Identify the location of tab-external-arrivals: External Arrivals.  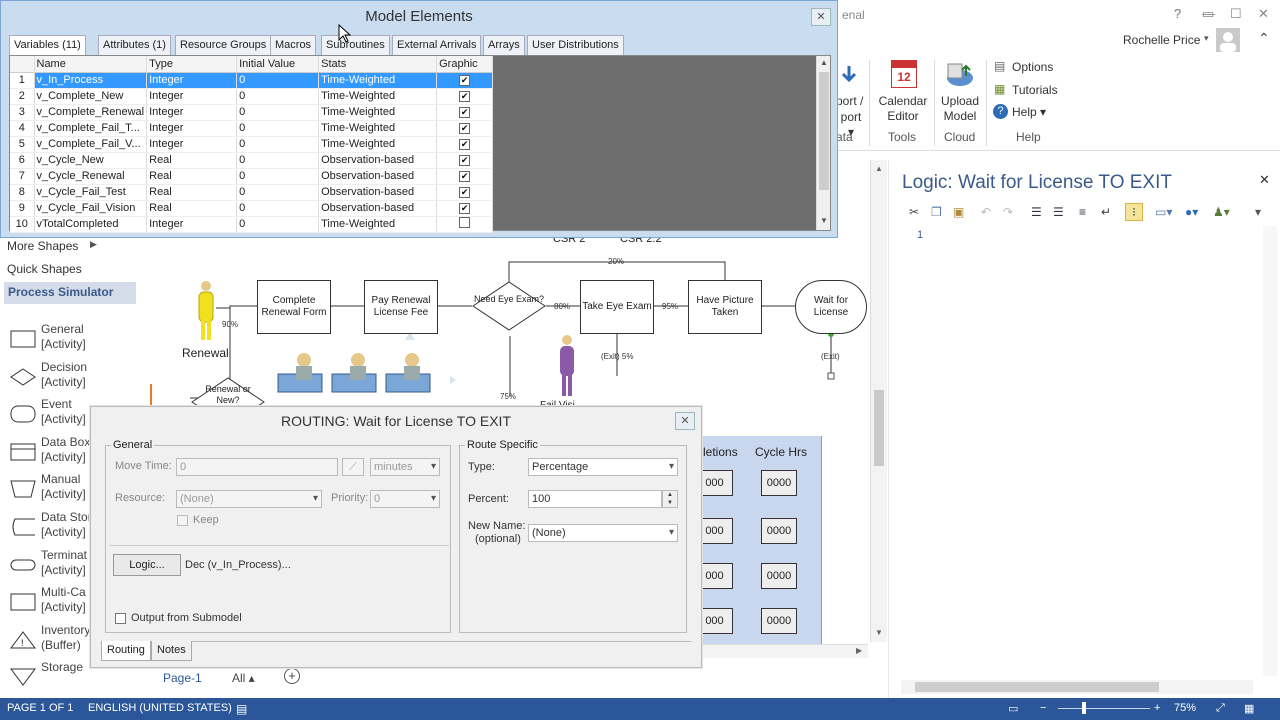
(437, 45).